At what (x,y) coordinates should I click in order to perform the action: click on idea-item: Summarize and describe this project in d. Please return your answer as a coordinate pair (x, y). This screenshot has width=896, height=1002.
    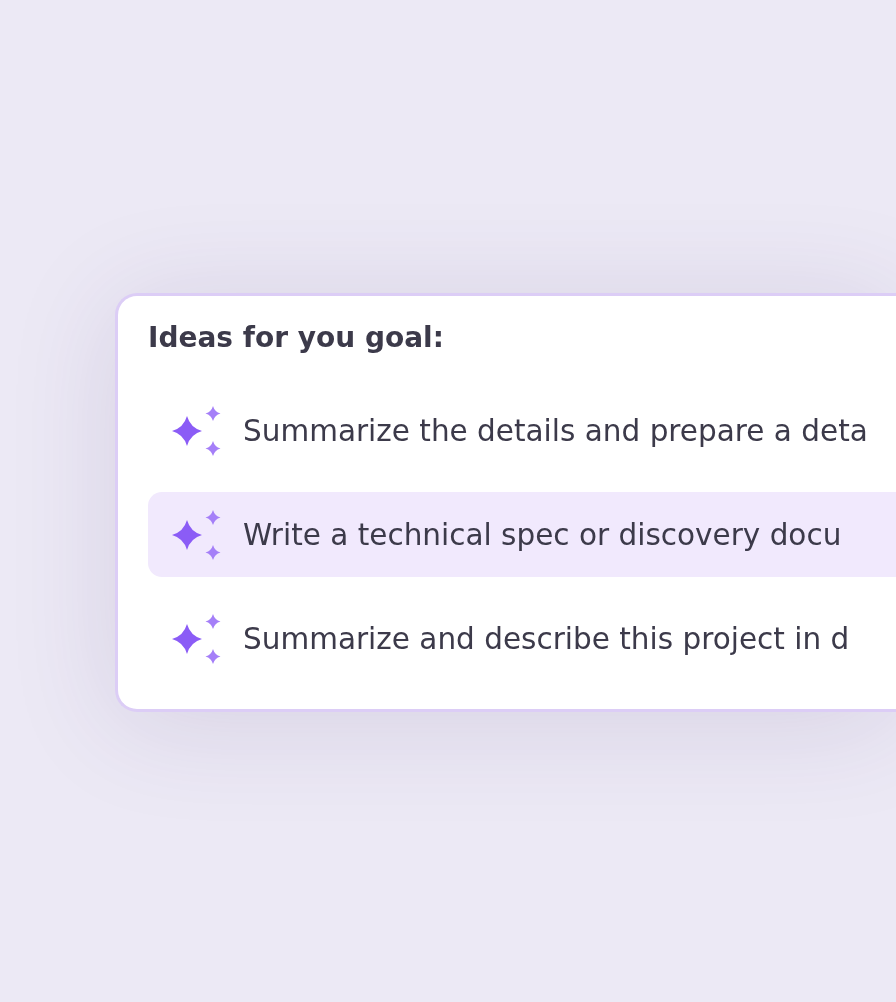
    Looking at the image, I should click on (522, 638).